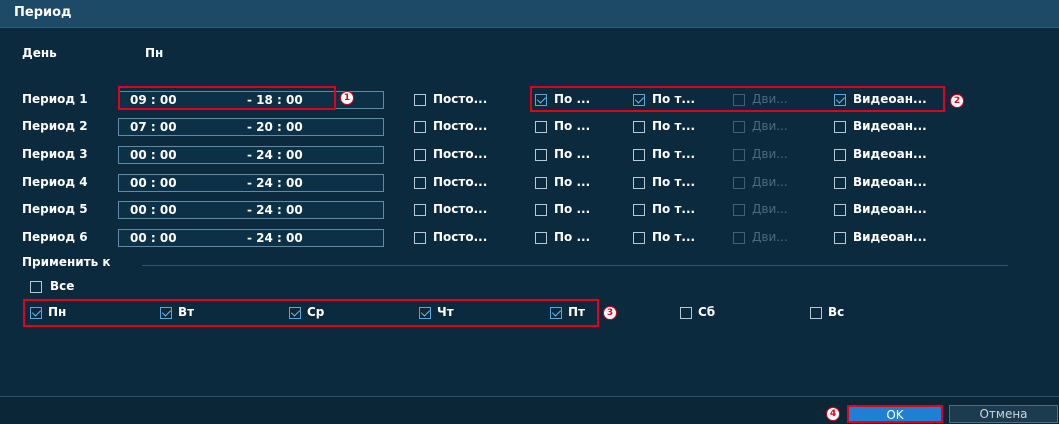 This screenshot has height=424, width=1059. What do you see at coordinates (610, 313) in the screenshot?
I see `marker-3: 3` at bounding box center [610, 313].